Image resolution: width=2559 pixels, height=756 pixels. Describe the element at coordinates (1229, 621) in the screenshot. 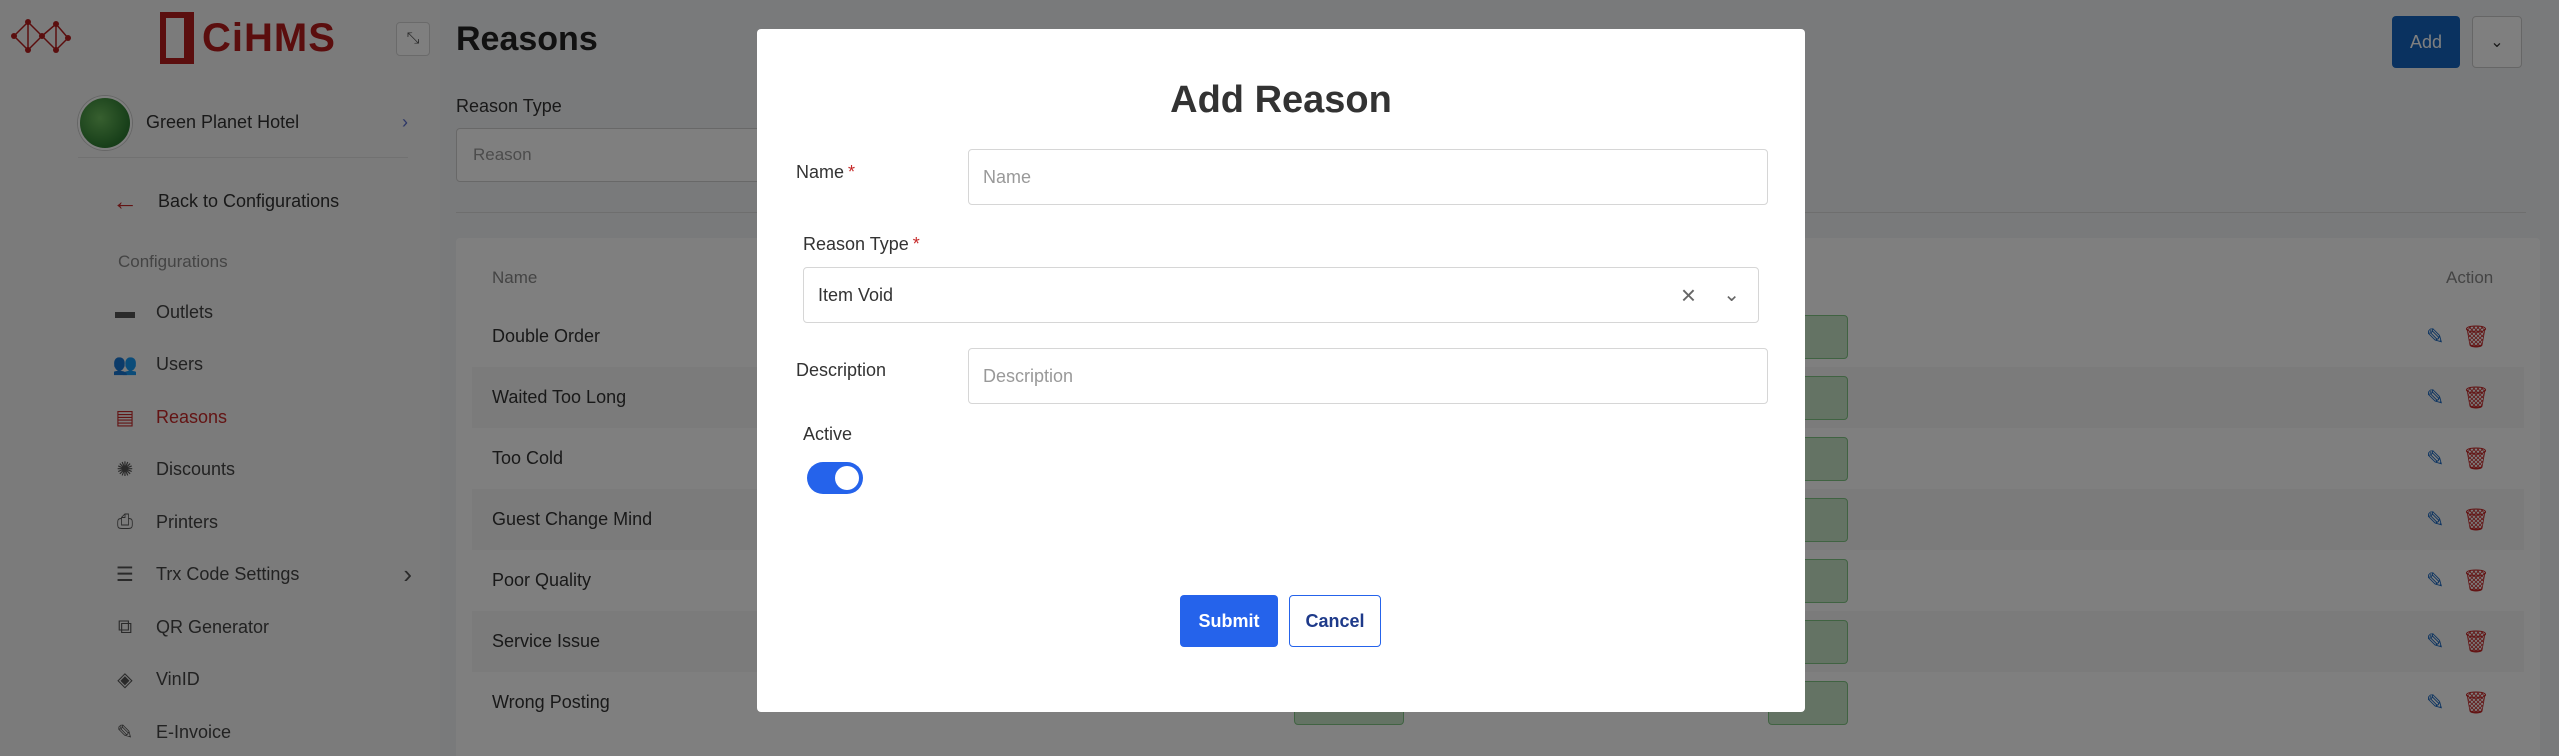

I see `submit-button: Submit` at that location.